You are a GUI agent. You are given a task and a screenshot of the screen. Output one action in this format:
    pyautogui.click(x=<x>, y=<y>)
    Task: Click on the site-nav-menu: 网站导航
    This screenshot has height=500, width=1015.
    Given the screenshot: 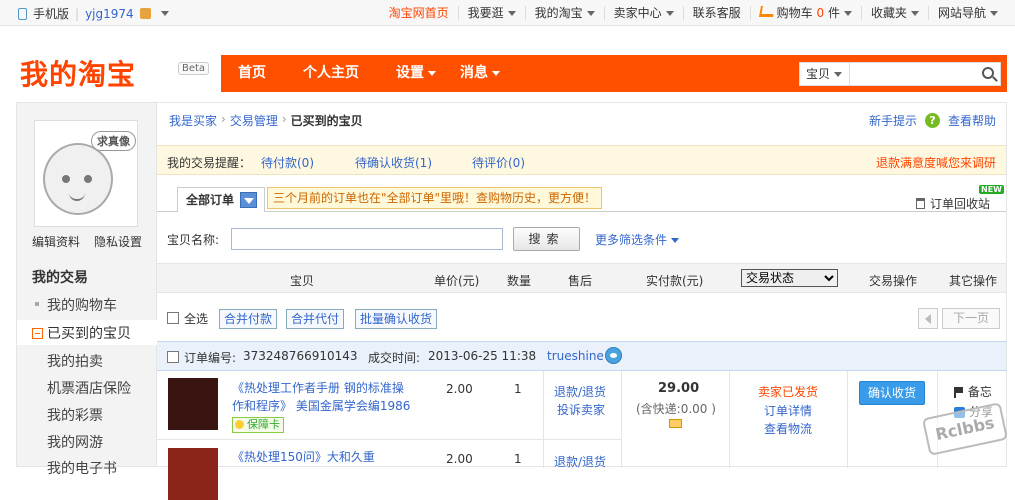 What is the action you would take?
    pyautogui.click(x=967, y=12)
    